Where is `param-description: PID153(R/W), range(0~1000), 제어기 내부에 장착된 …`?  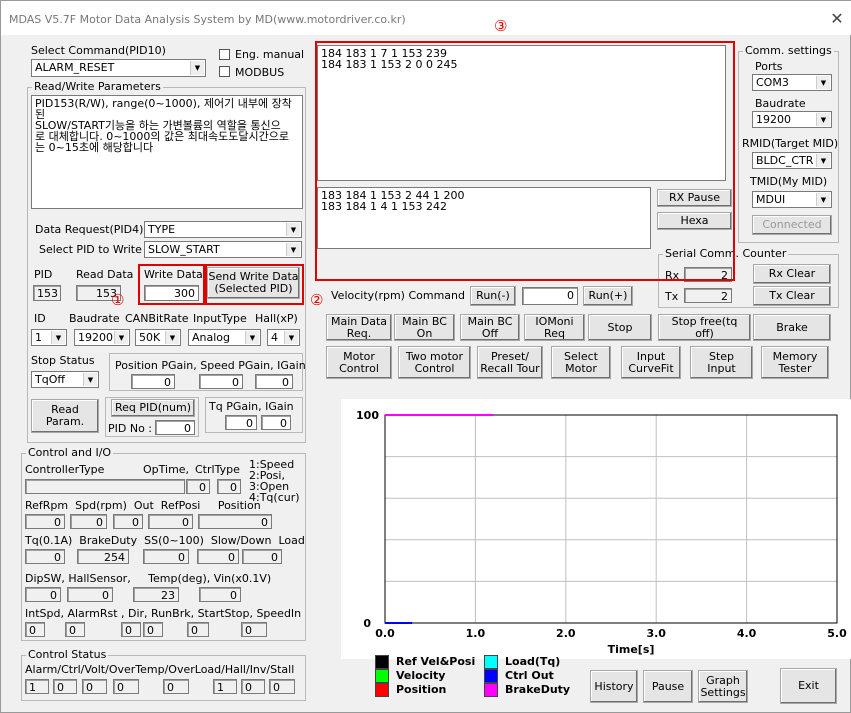
param-description: PID153(R/W), range(0~1000), 제어기 내부에 장착된 … is located at coordinates (167, 152).